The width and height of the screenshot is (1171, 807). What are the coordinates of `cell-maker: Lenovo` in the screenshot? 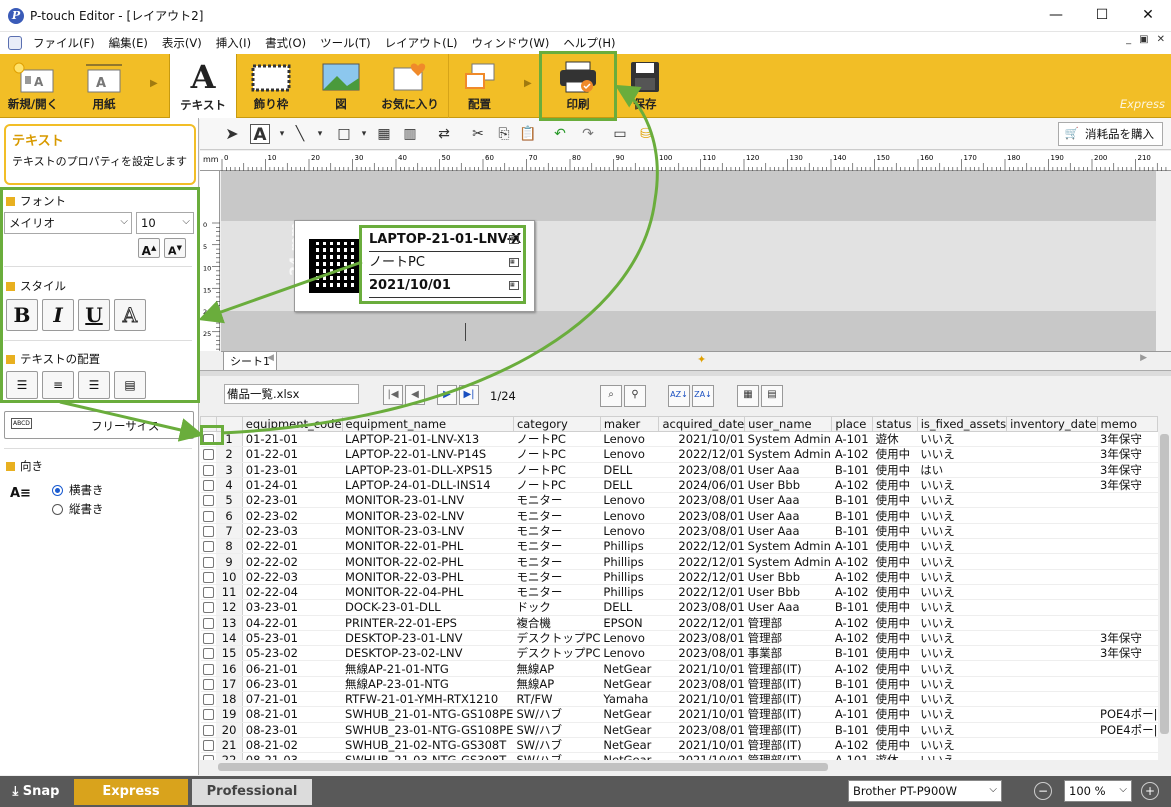 It's located at (629, 454).